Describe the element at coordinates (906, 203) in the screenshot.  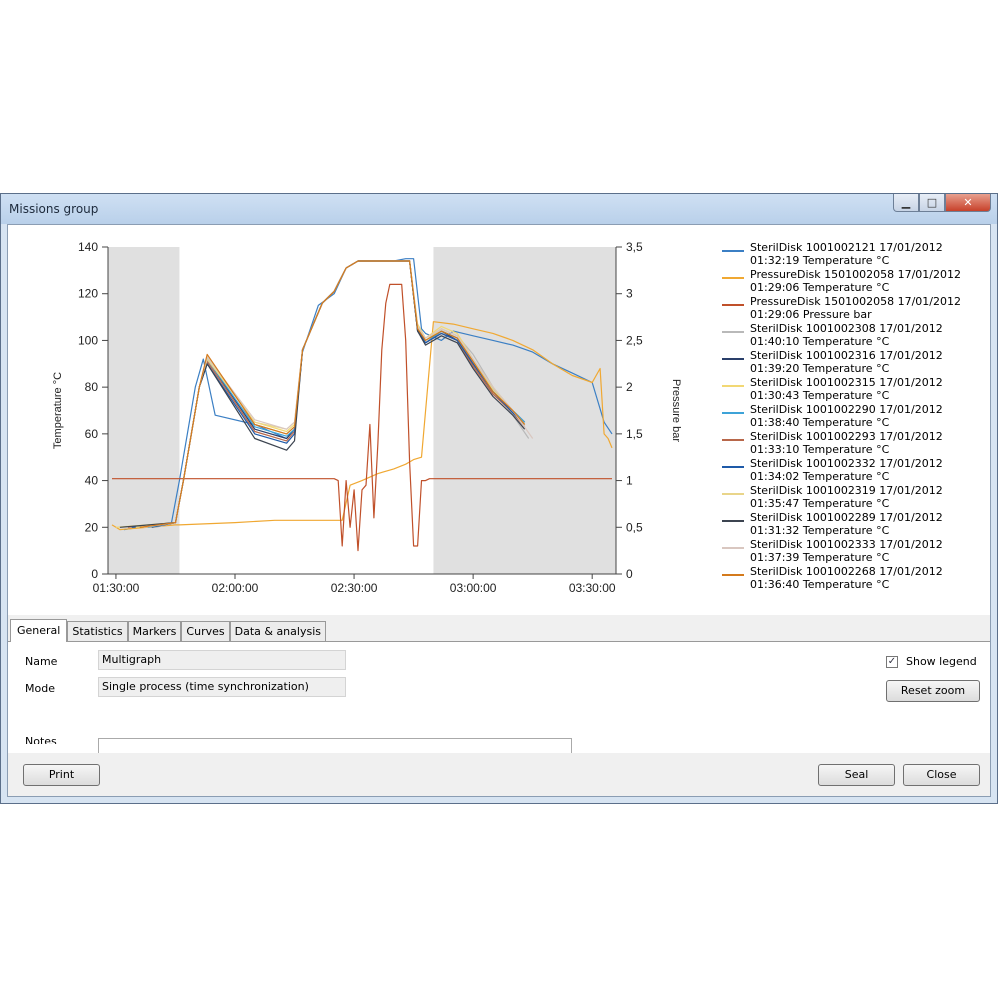
I see `minimize-icon: ▁` at that location.